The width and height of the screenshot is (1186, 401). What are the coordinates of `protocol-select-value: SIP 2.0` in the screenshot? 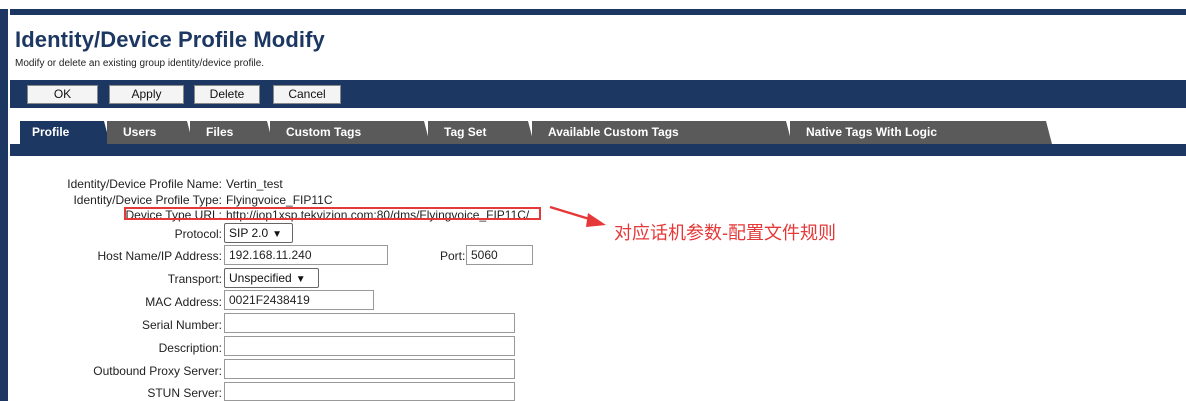 It's located at (249, 233).